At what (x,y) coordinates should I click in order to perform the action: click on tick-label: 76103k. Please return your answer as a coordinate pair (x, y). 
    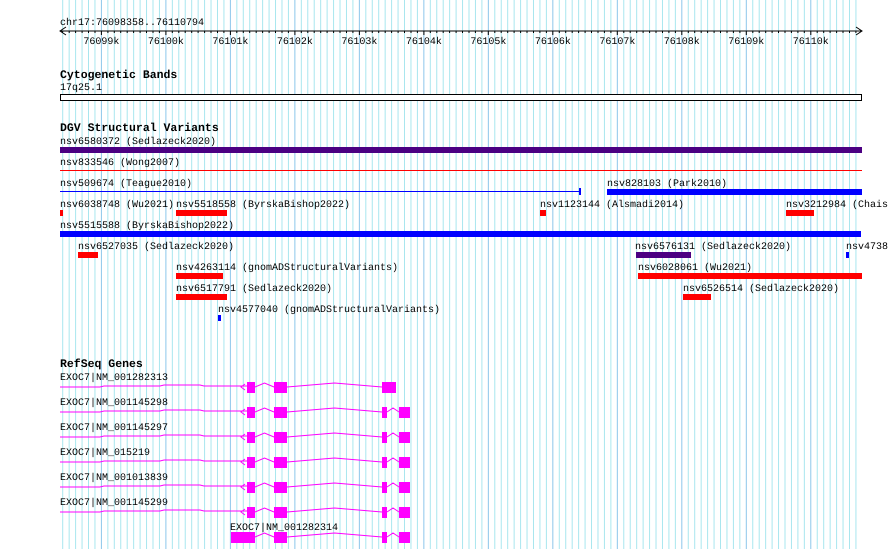
    Looking at the image, I should click on (359, 42).